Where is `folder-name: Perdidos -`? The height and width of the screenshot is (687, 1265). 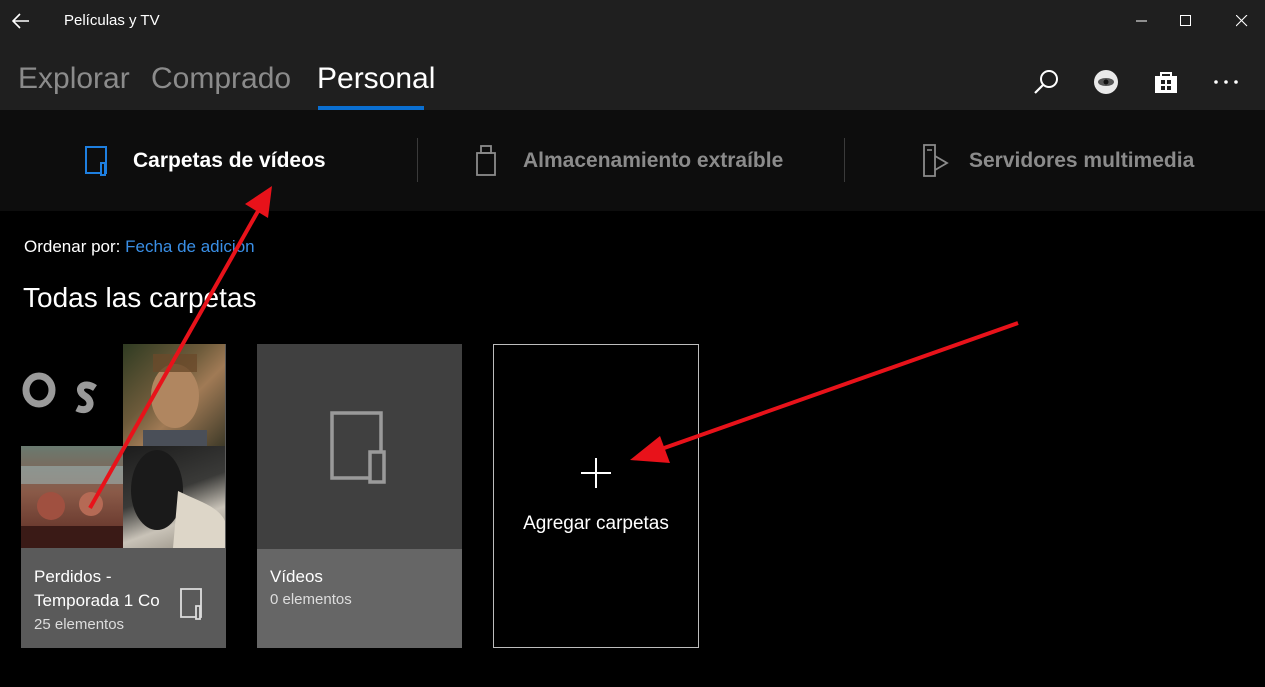
folder-name: Perdidos - is located at coordinates (73, 576).